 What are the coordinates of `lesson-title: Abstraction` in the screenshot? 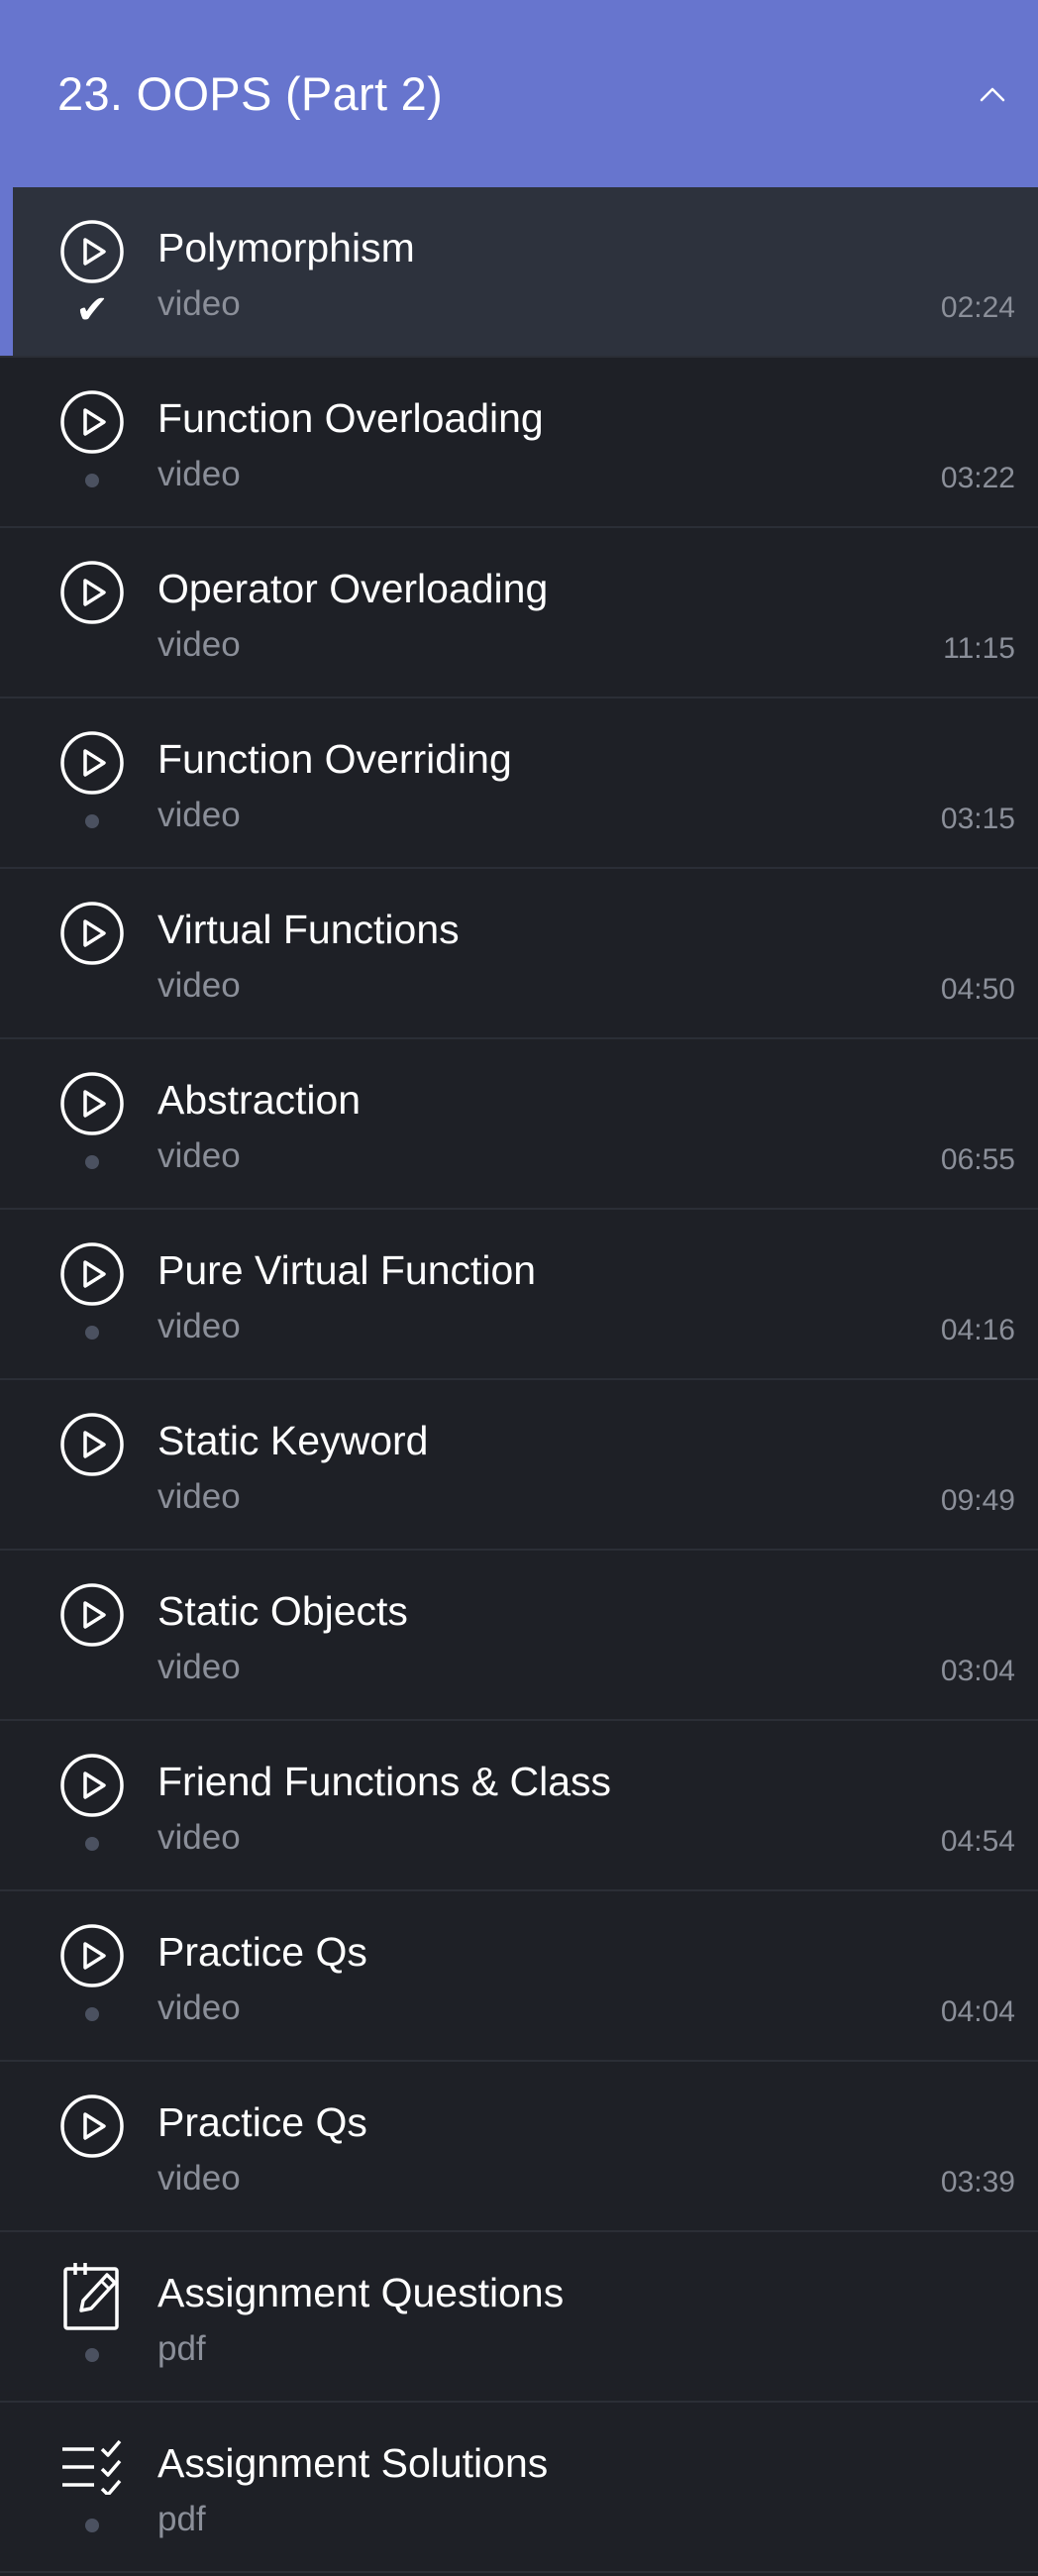 It's located at (259, 1100).